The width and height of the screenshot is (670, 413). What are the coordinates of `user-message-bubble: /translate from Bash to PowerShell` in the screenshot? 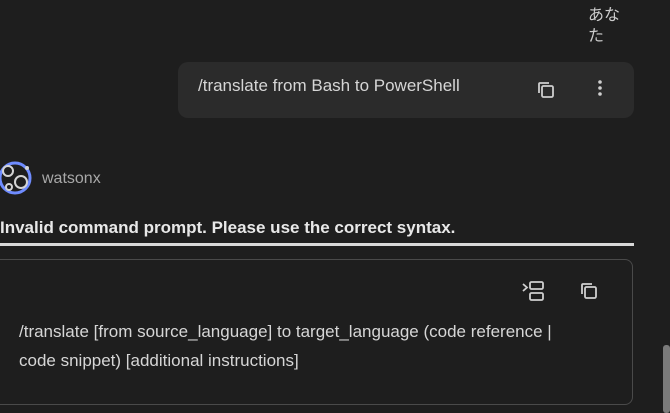 It's located at (406, 90).